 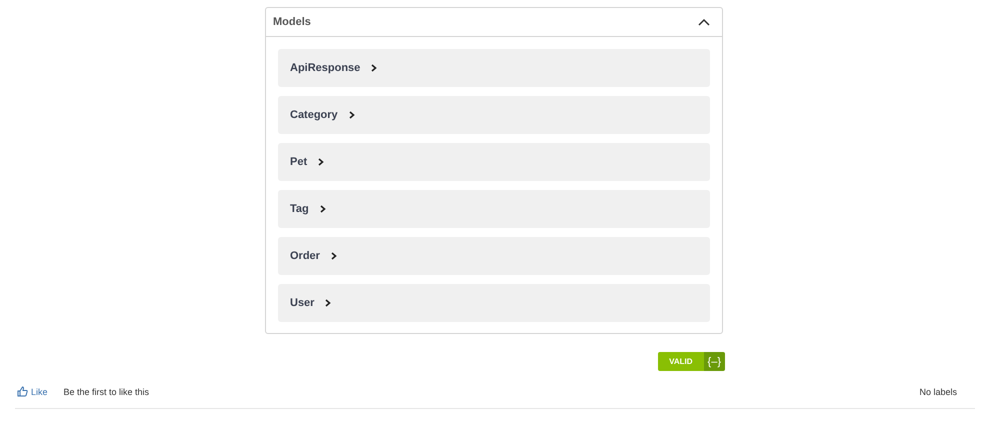 I want to click on panel-title: Models, so click(x=292, y=22).